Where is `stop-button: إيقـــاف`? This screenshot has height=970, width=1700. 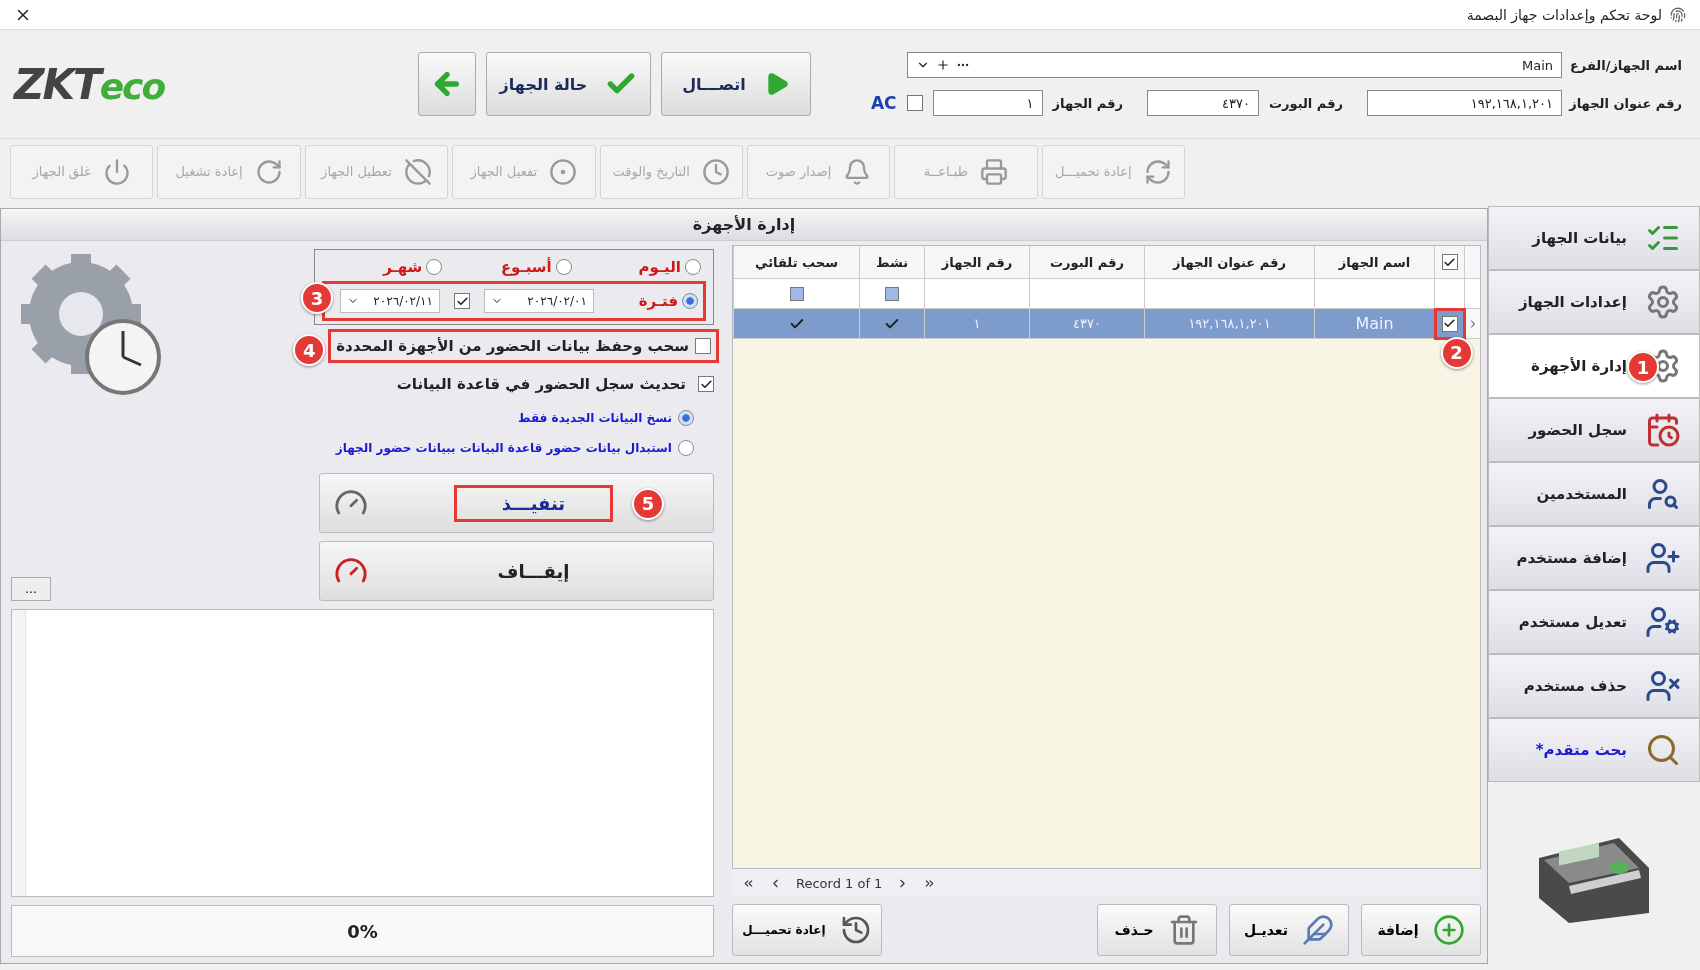 stop-button: إيقـــاف is located at coordinates (516, 571).